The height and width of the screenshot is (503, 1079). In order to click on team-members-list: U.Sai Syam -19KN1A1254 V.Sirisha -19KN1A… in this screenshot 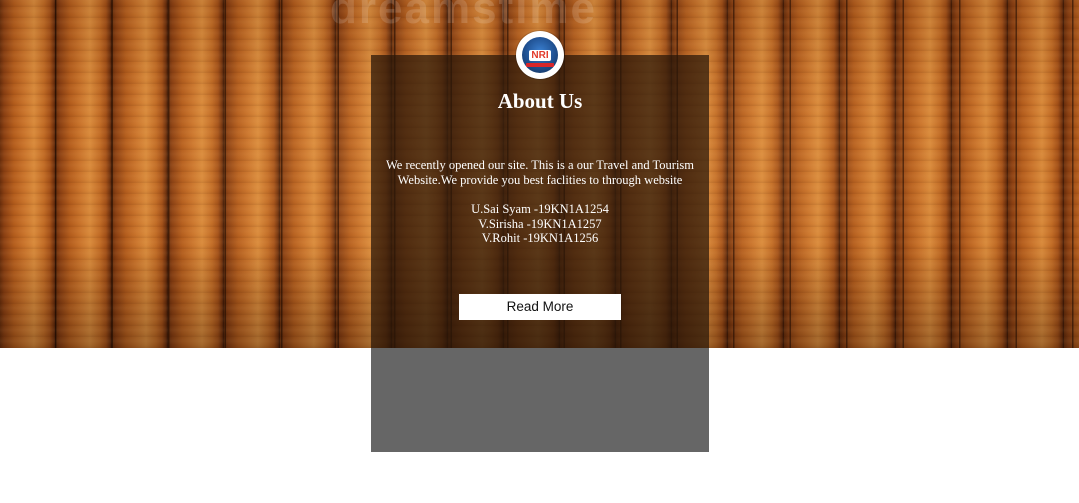, I will do `click(540, 224)`.